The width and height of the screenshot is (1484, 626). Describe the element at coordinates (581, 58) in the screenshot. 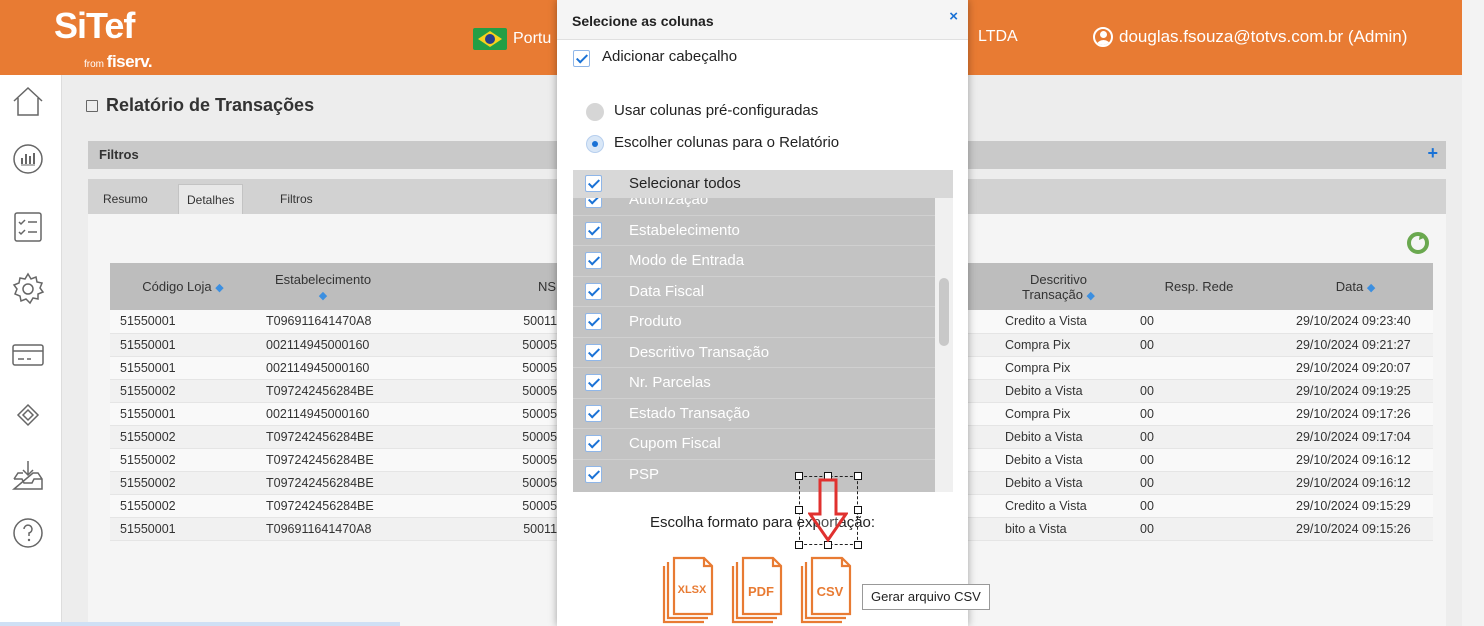

I see `add-header-checkbox` at that location.